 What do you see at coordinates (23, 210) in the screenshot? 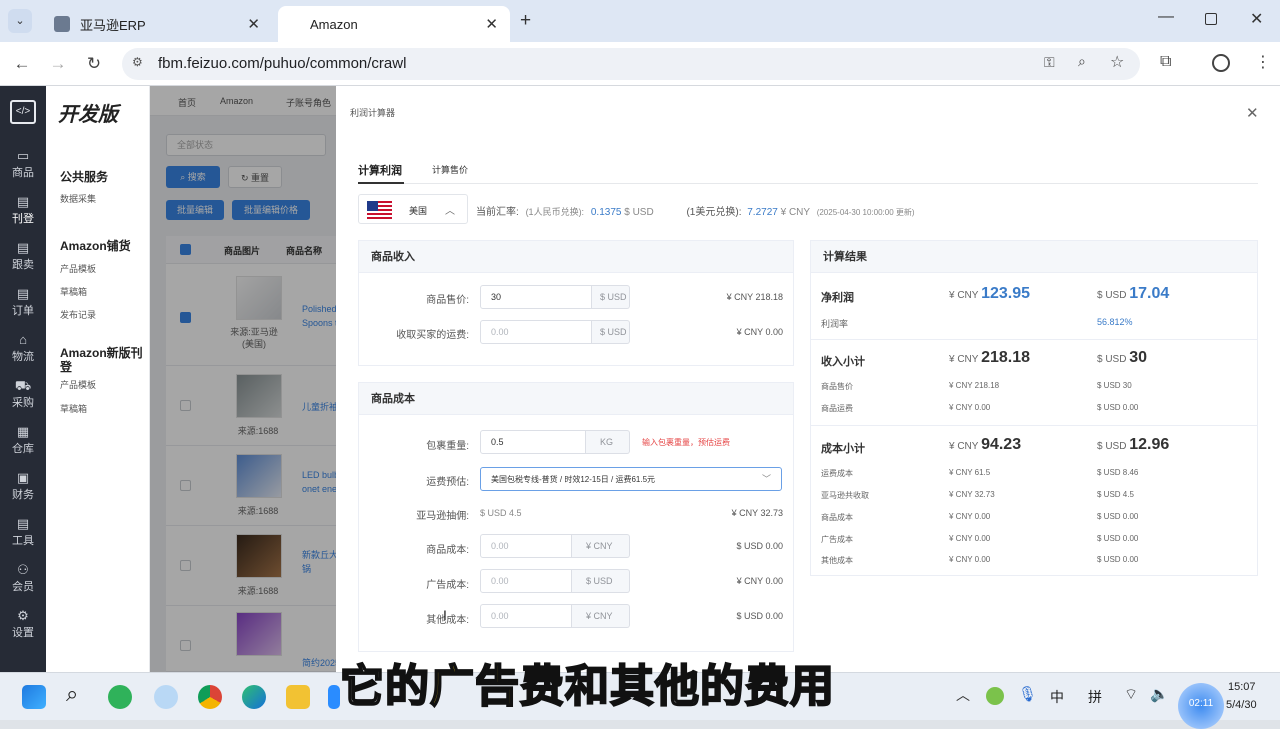
I see `nav-listing: ▤ 刊登` at bounding box center [23, 210].